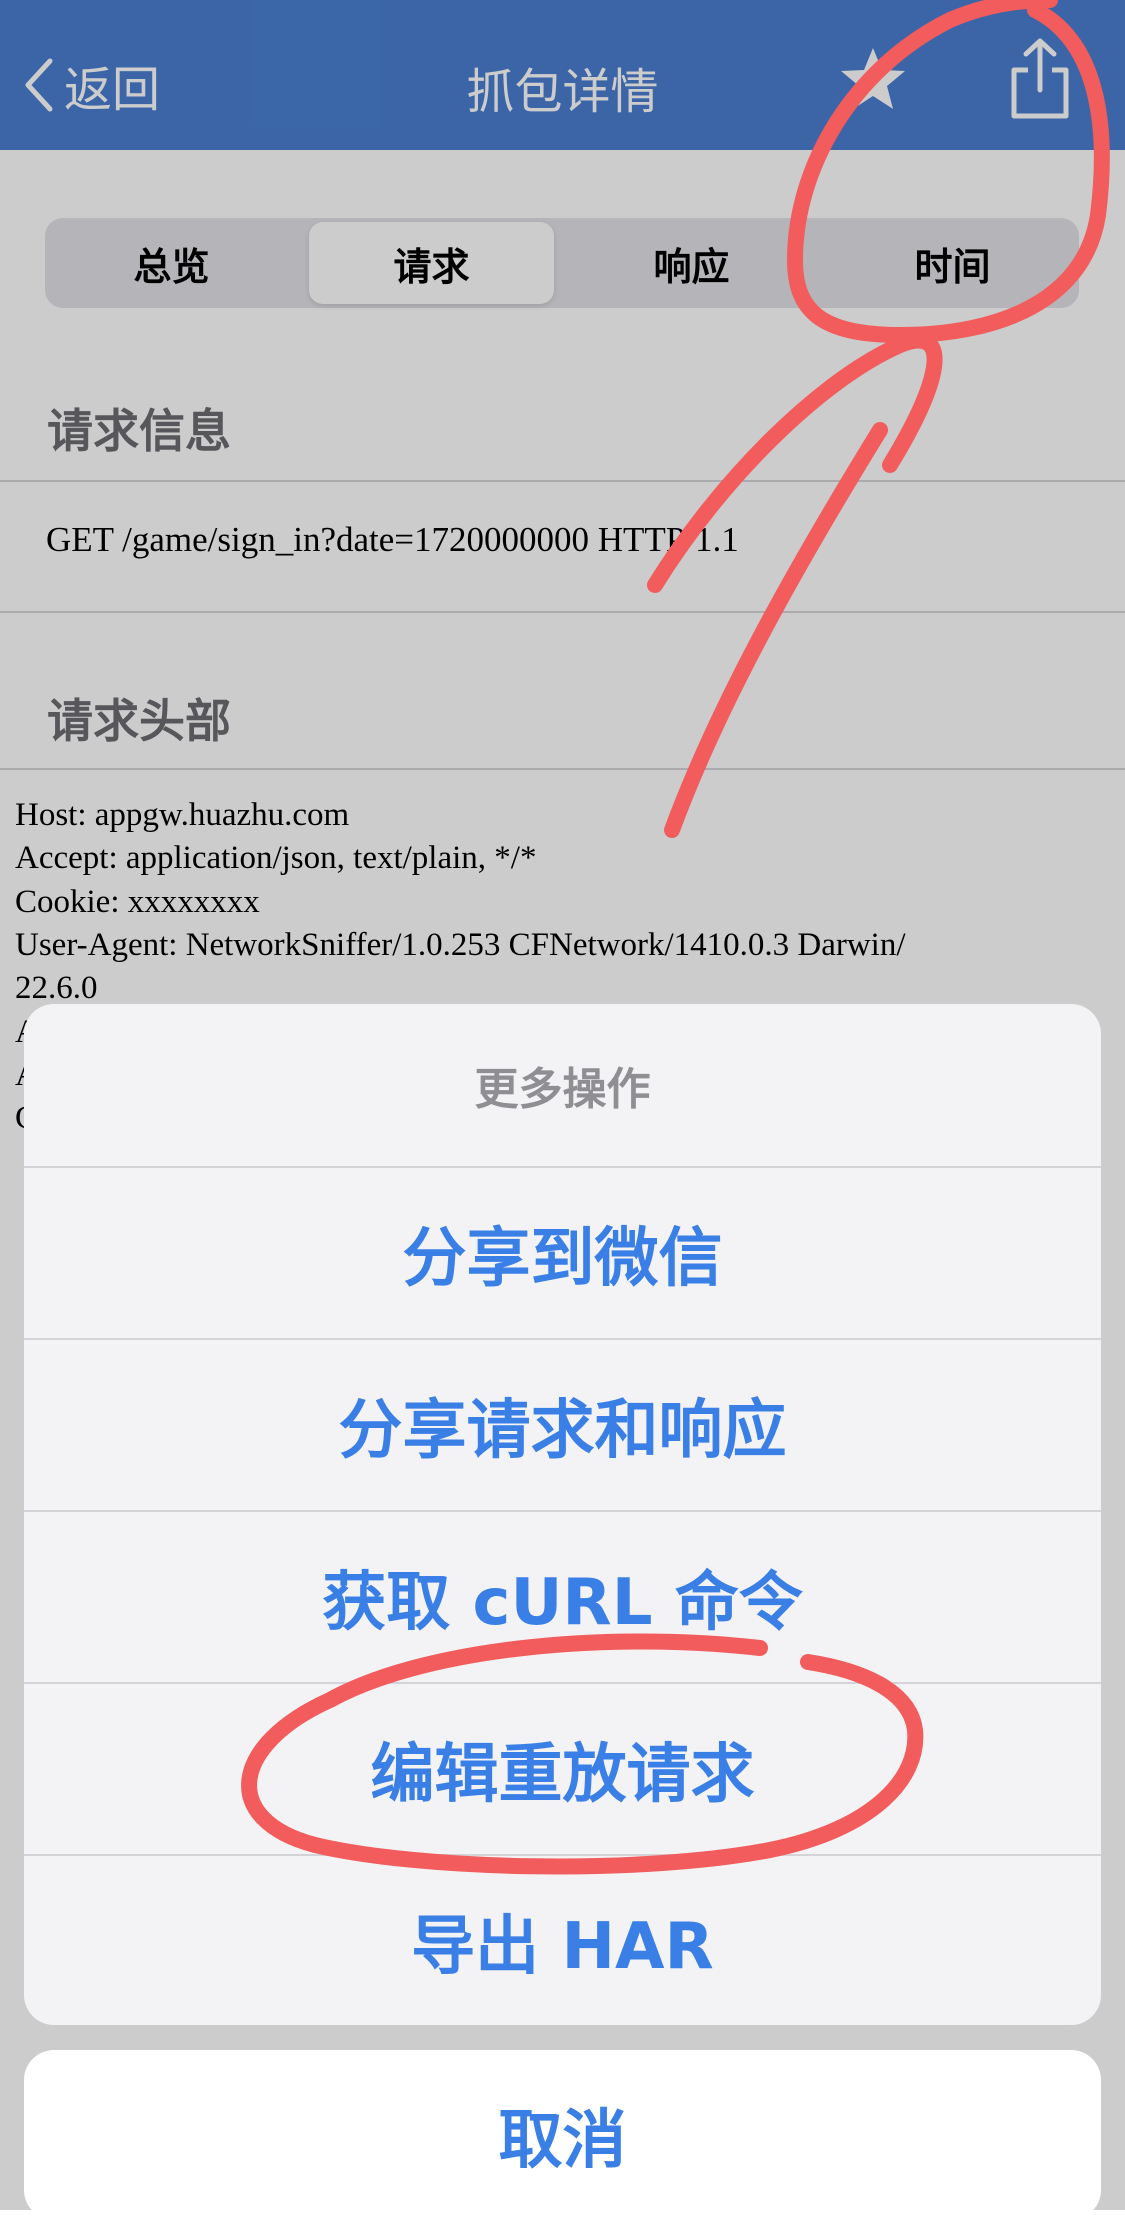 The width and height of the screenshot is (1125, 2220). What do you see at coordinates (562, 2135) in the screenshot?
I see `cancel-button: 取消` at bounding box center [562, 2135].